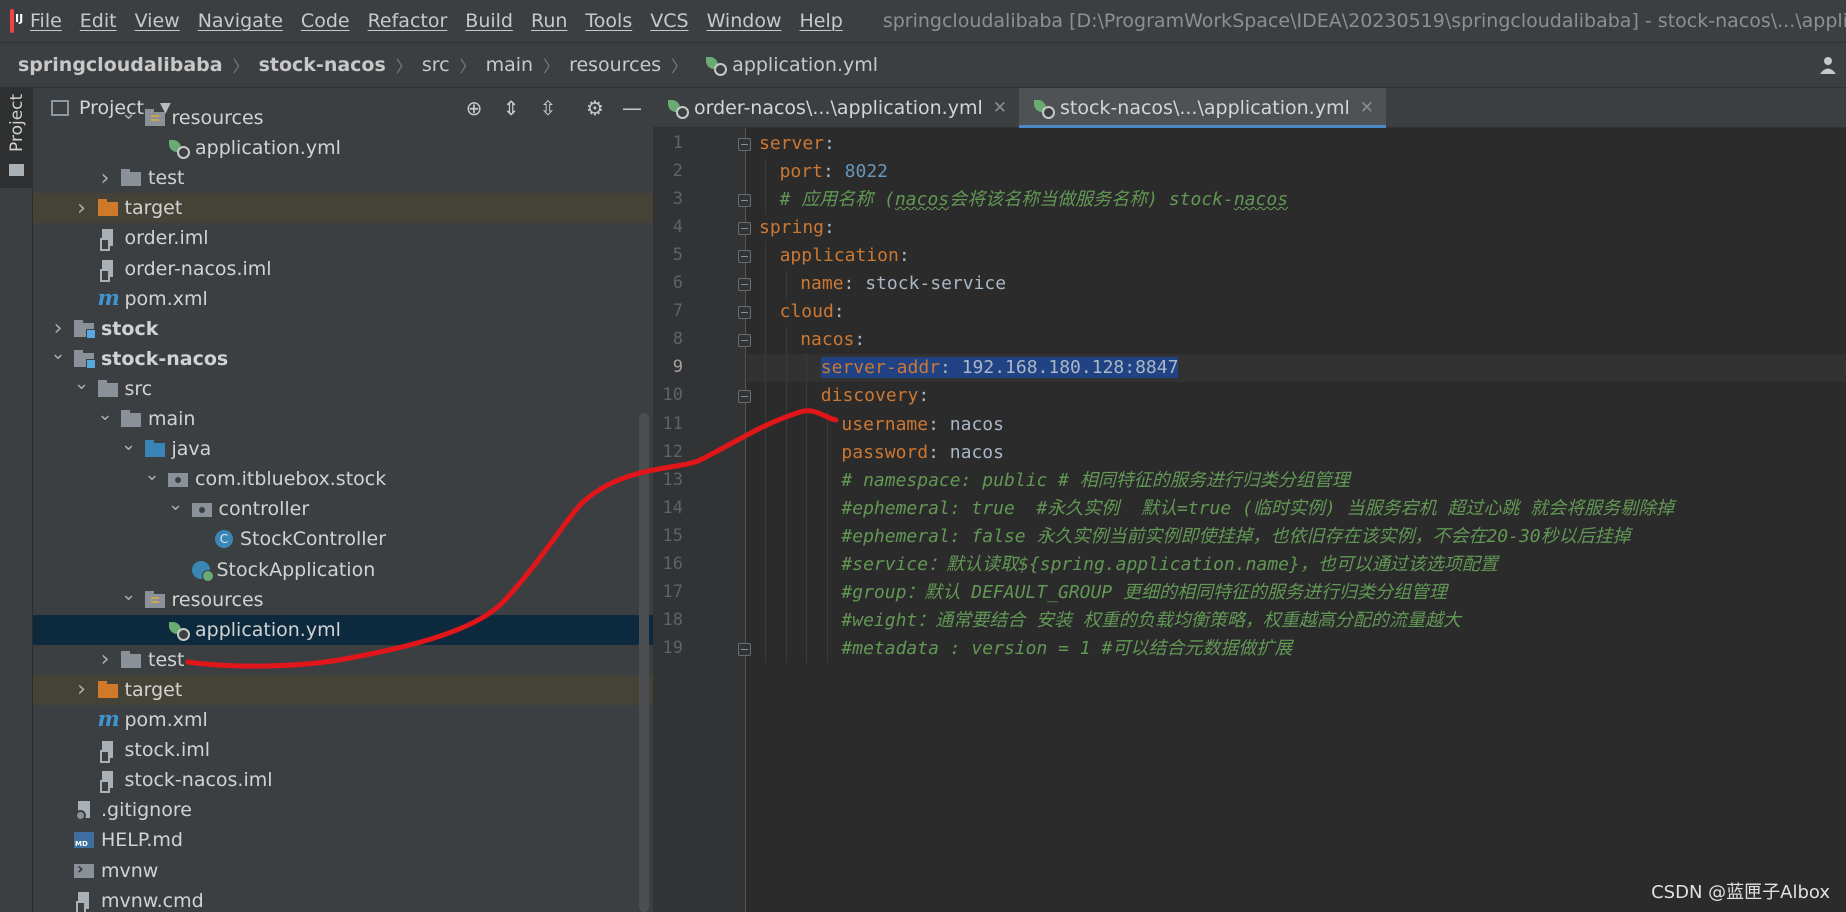 This screenshot has width=1846, height=912. Describe the element at coordinates (16, 138) in the screenshot. I see `project-tool-button: Project` at that location.